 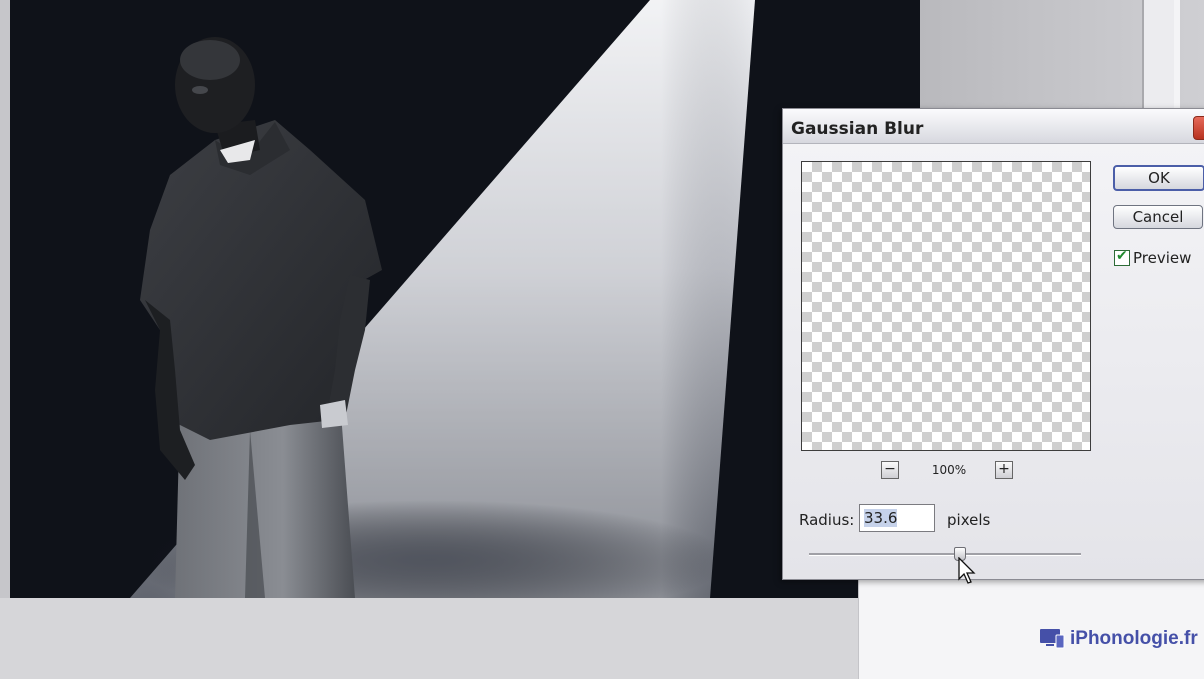 I want to click on radius-slider-track, so click(x=945, y=554).